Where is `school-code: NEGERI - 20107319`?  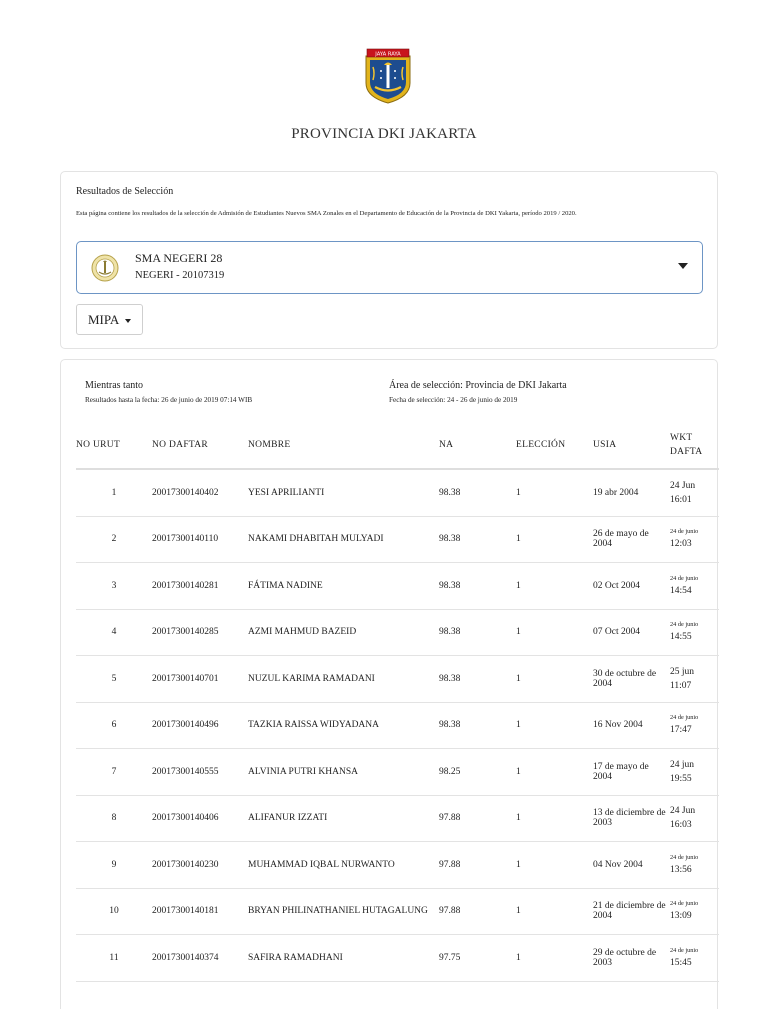
school-code: NEGERI - 20107319 is located at coordinates (180, 275).